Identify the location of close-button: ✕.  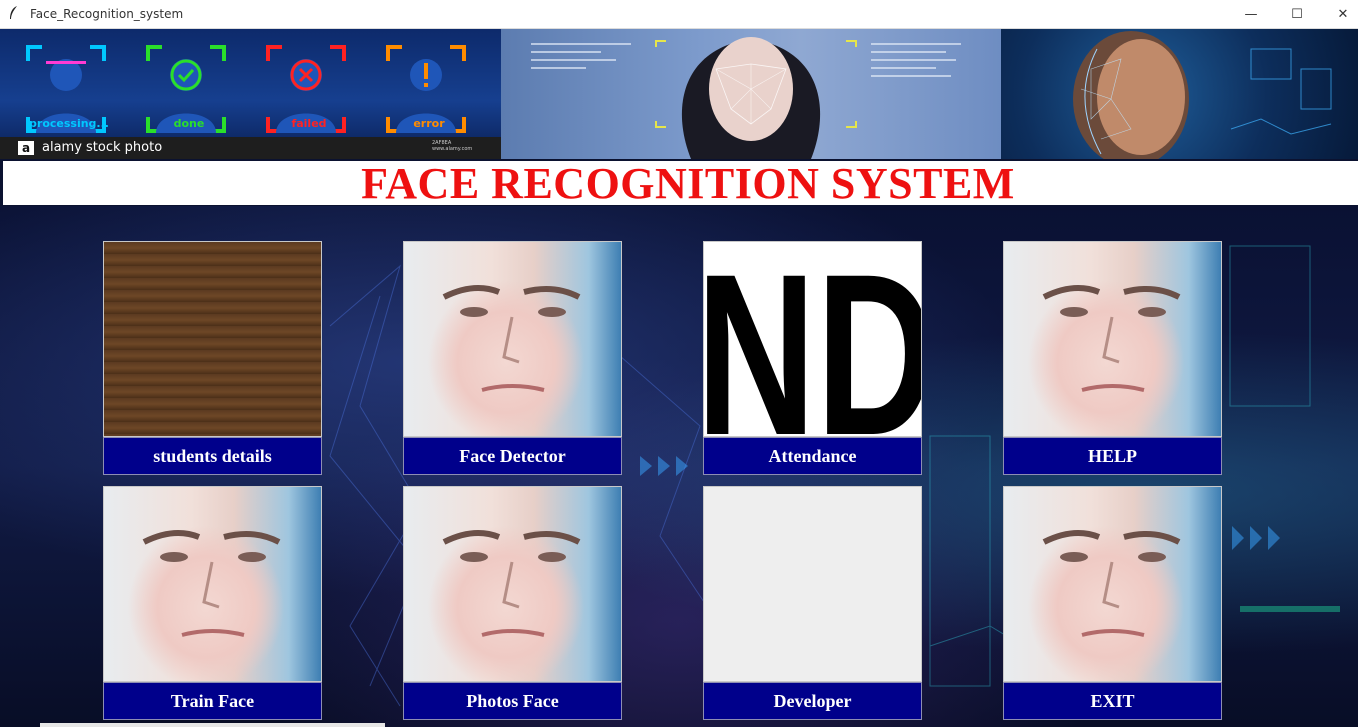
(1339, 14).